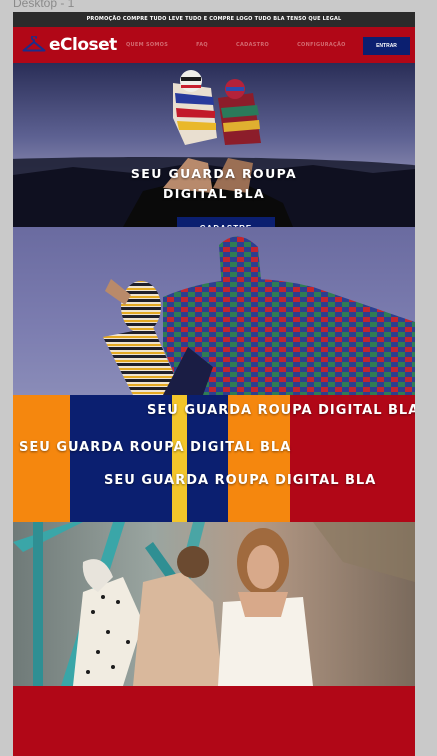 This screenshot has width=437, height=756. I want to click on nav-links: QUEM SOMOS FAQ CADASTRO CONFIGURAÇÃO, so click(250, 45).